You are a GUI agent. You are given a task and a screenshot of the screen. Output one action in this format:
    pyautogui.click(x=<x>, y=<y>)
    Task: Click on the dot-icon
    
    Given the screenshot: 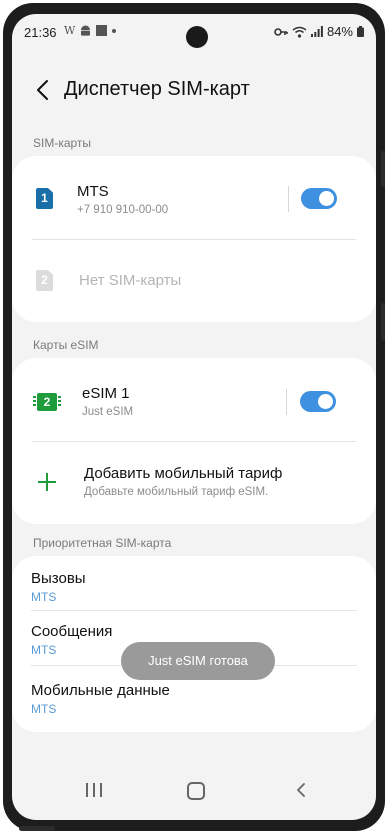 What is the action you would take?
    pyautogui.click(x=114, y=30)
    